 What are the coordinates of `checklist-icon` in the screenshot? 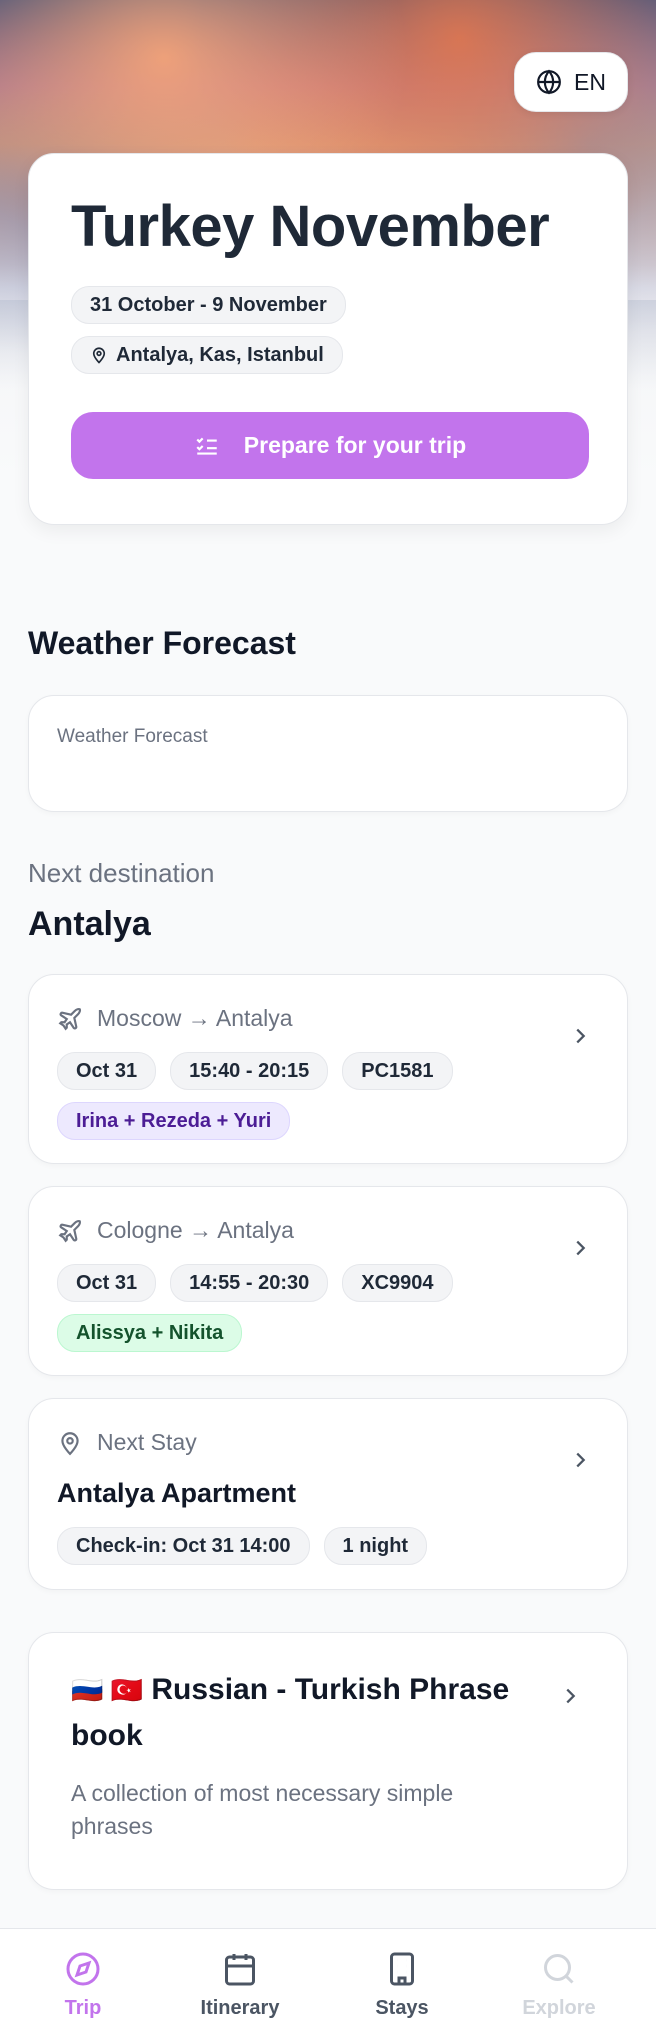 It's located at (206, 446).